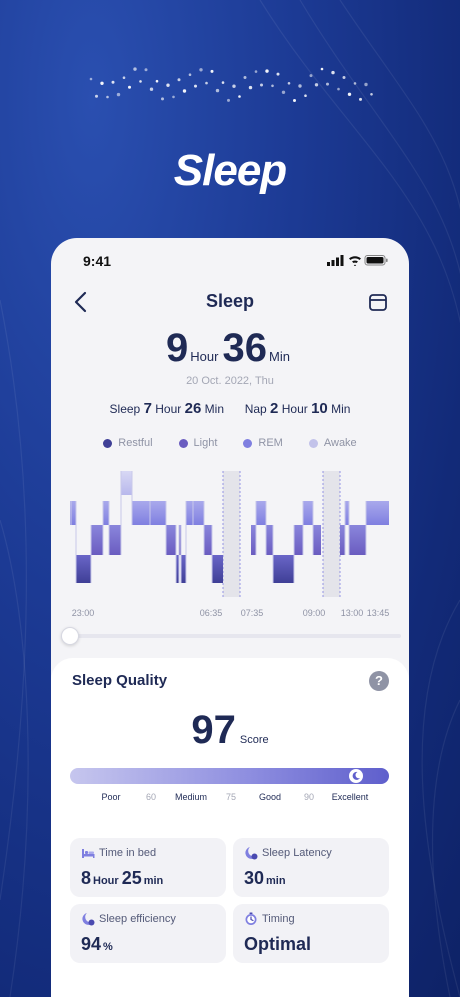  I want to click on hour-unit: Hour, so click(204, 356).